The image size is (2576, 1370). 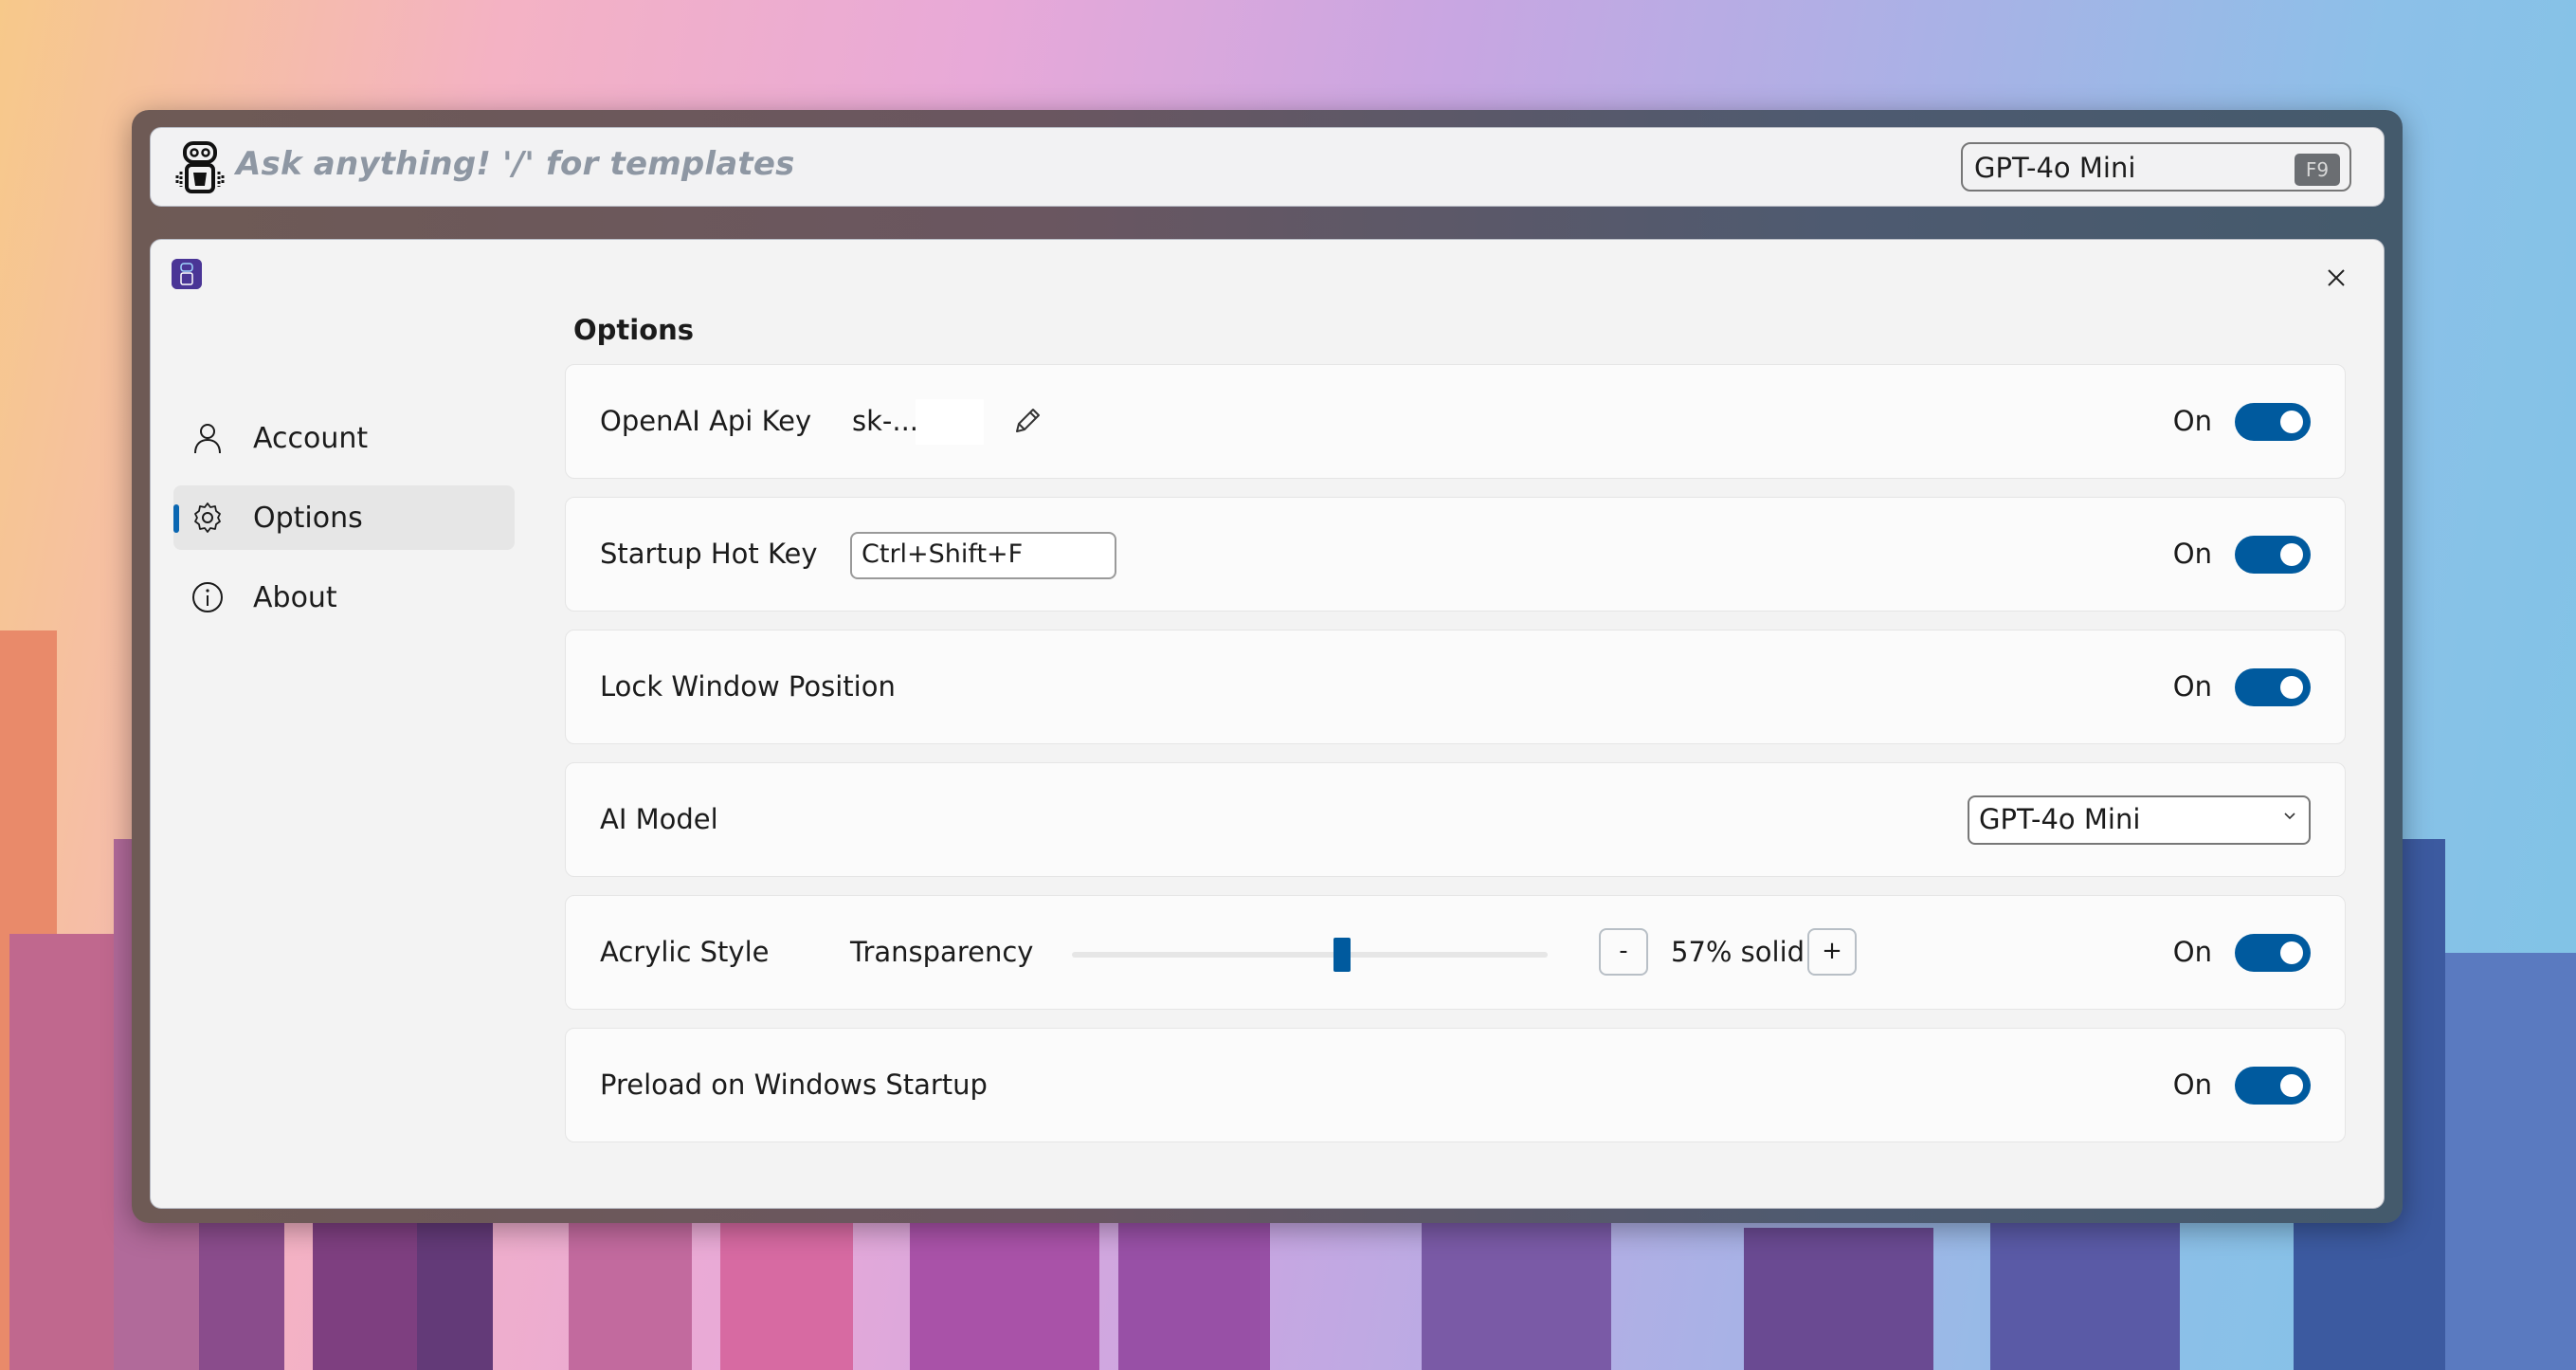 I want to click on pencil-icon, so click(x=1027, y=421).